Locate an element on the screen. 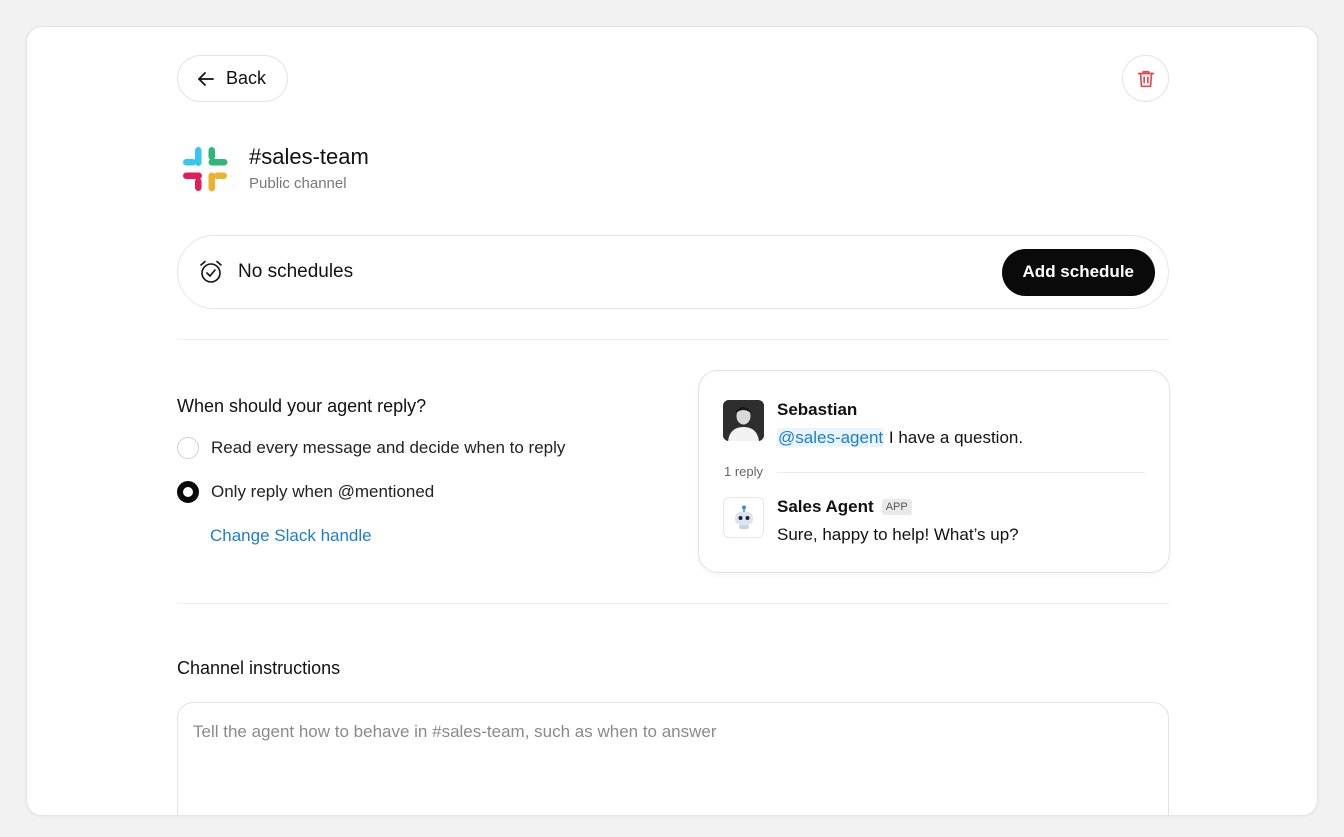  channel-header: #sales-team Public channel is located at coordinates (275, 168).